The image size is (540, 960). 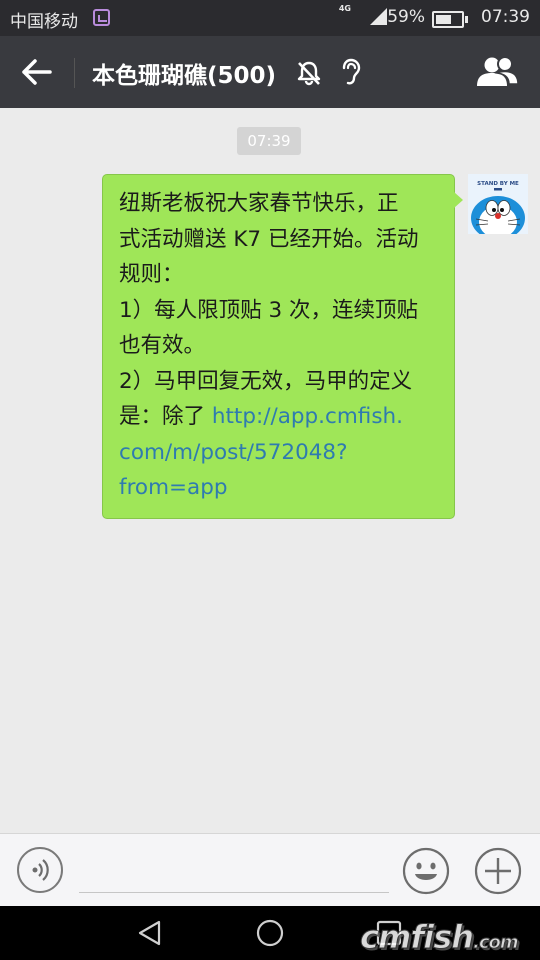 I want to click on battery-percent: 59%, so click(x=406, y=17).